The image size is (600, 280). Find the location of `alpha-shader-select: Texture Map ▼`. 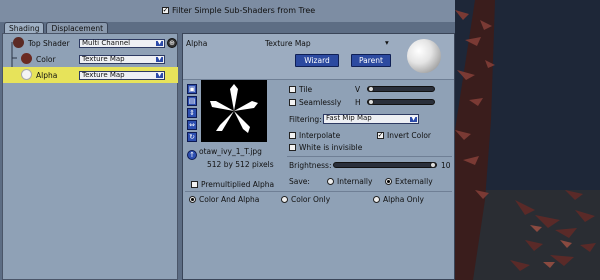

alpha-shader-select: Texture Map ▼ is located at coordinates (122, 75).